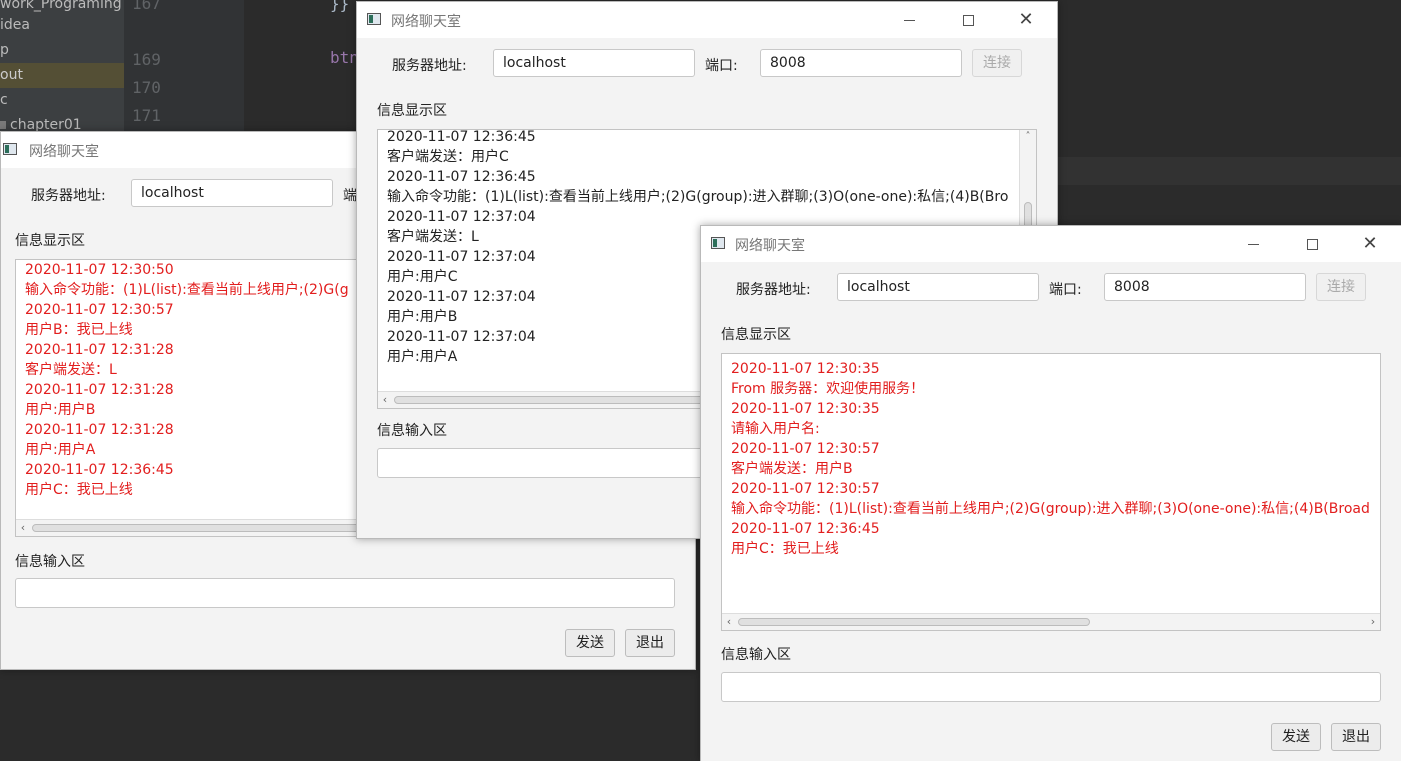  Describe the element at coordinates (184, 65) in the screenshot. I see `line-gutter: 167 169 170 171` at that location.